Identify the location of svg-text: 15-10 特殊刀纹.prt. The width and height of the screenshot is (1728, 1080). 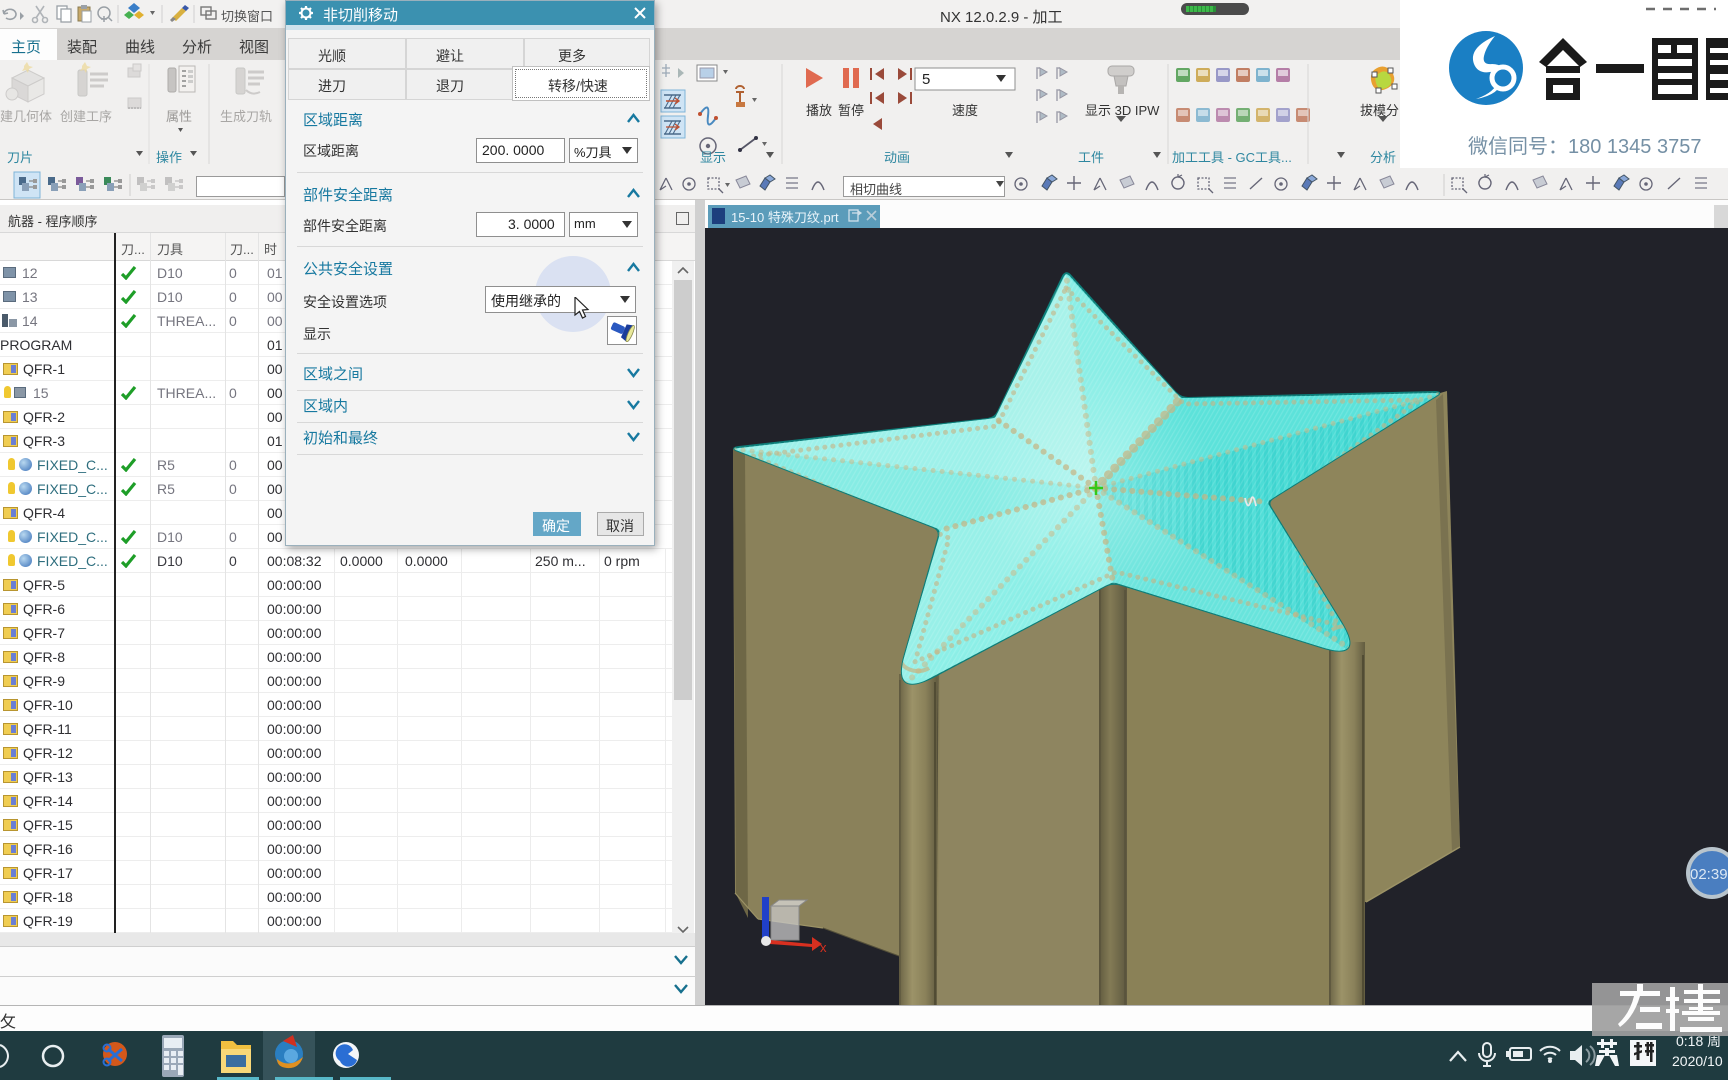
(785, 217).